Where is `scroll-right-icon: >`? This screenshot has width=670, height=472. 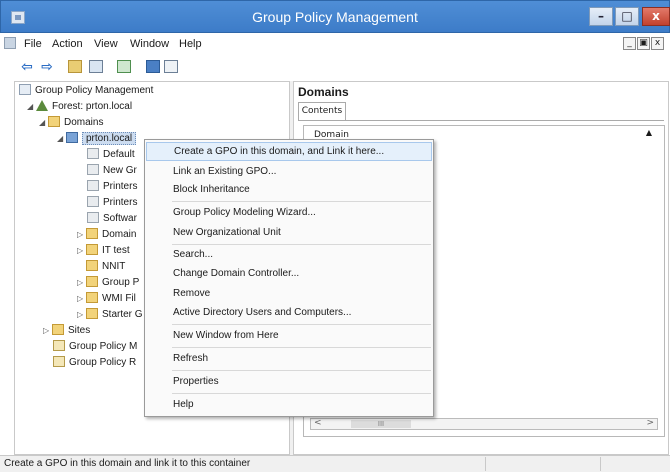
scroll-right-icon: > is located at coordinates (650, 423).